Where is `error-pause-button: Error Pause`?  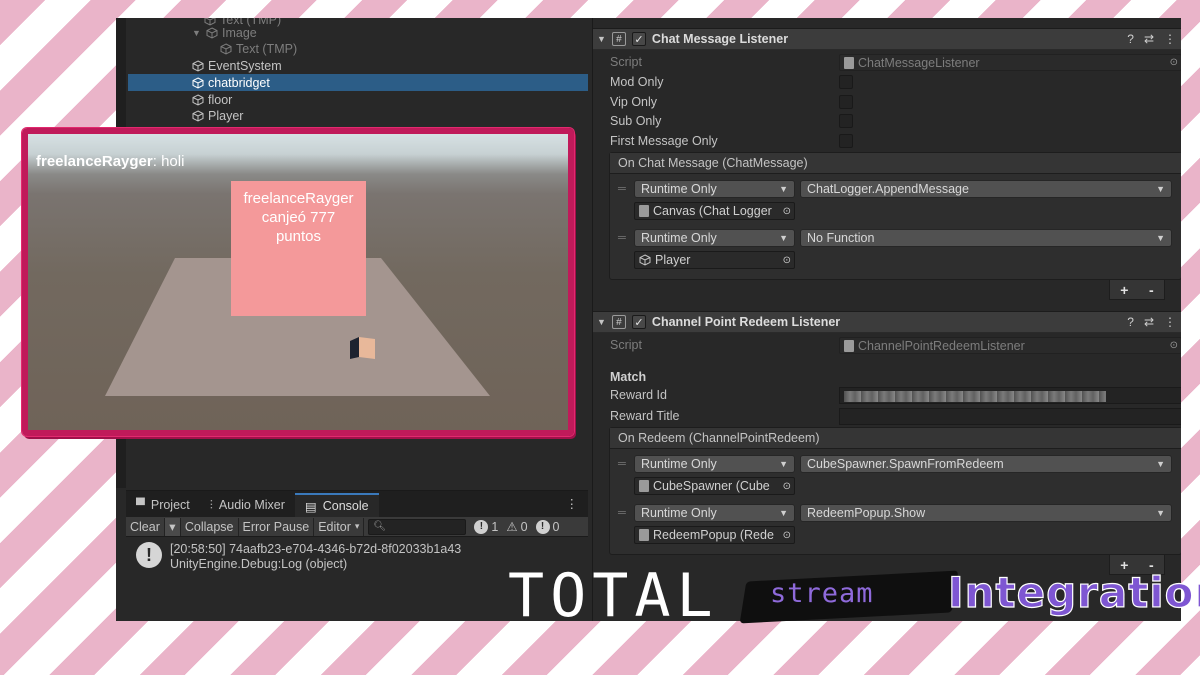 error-pause-button: Error Pause is located at coordinates (277, 526).